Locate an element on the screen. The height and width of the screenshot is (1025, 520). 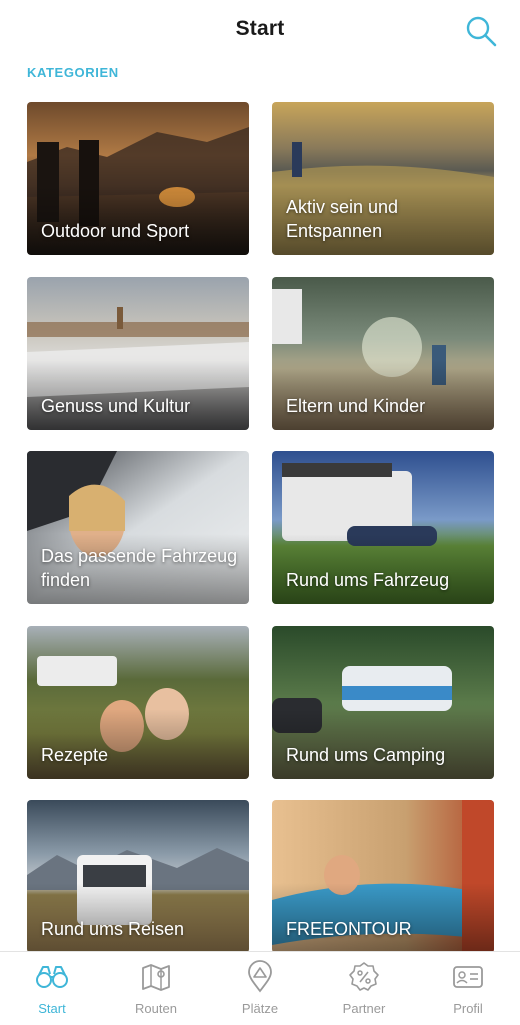
category-tile-aktiv-sein-und-entspannen: Aktiv sein und Entspannen is located at coordinates (383, 178).